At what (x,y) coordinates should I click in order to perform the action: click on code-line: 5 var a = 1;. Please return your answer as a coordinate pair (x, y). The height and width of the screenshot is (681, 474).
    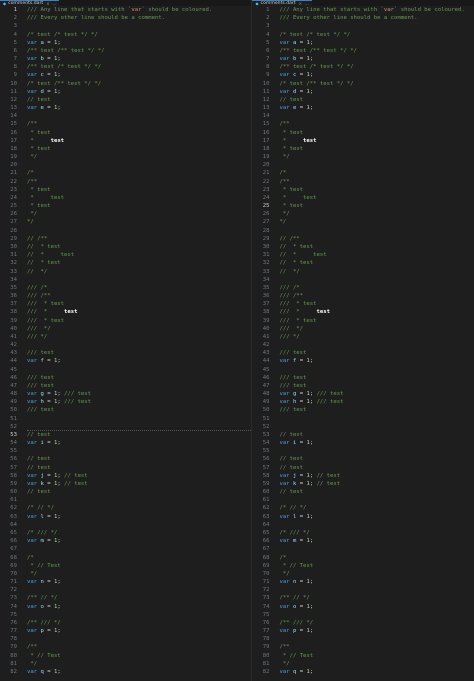
    Looking at the image, I should click on (125, 43).